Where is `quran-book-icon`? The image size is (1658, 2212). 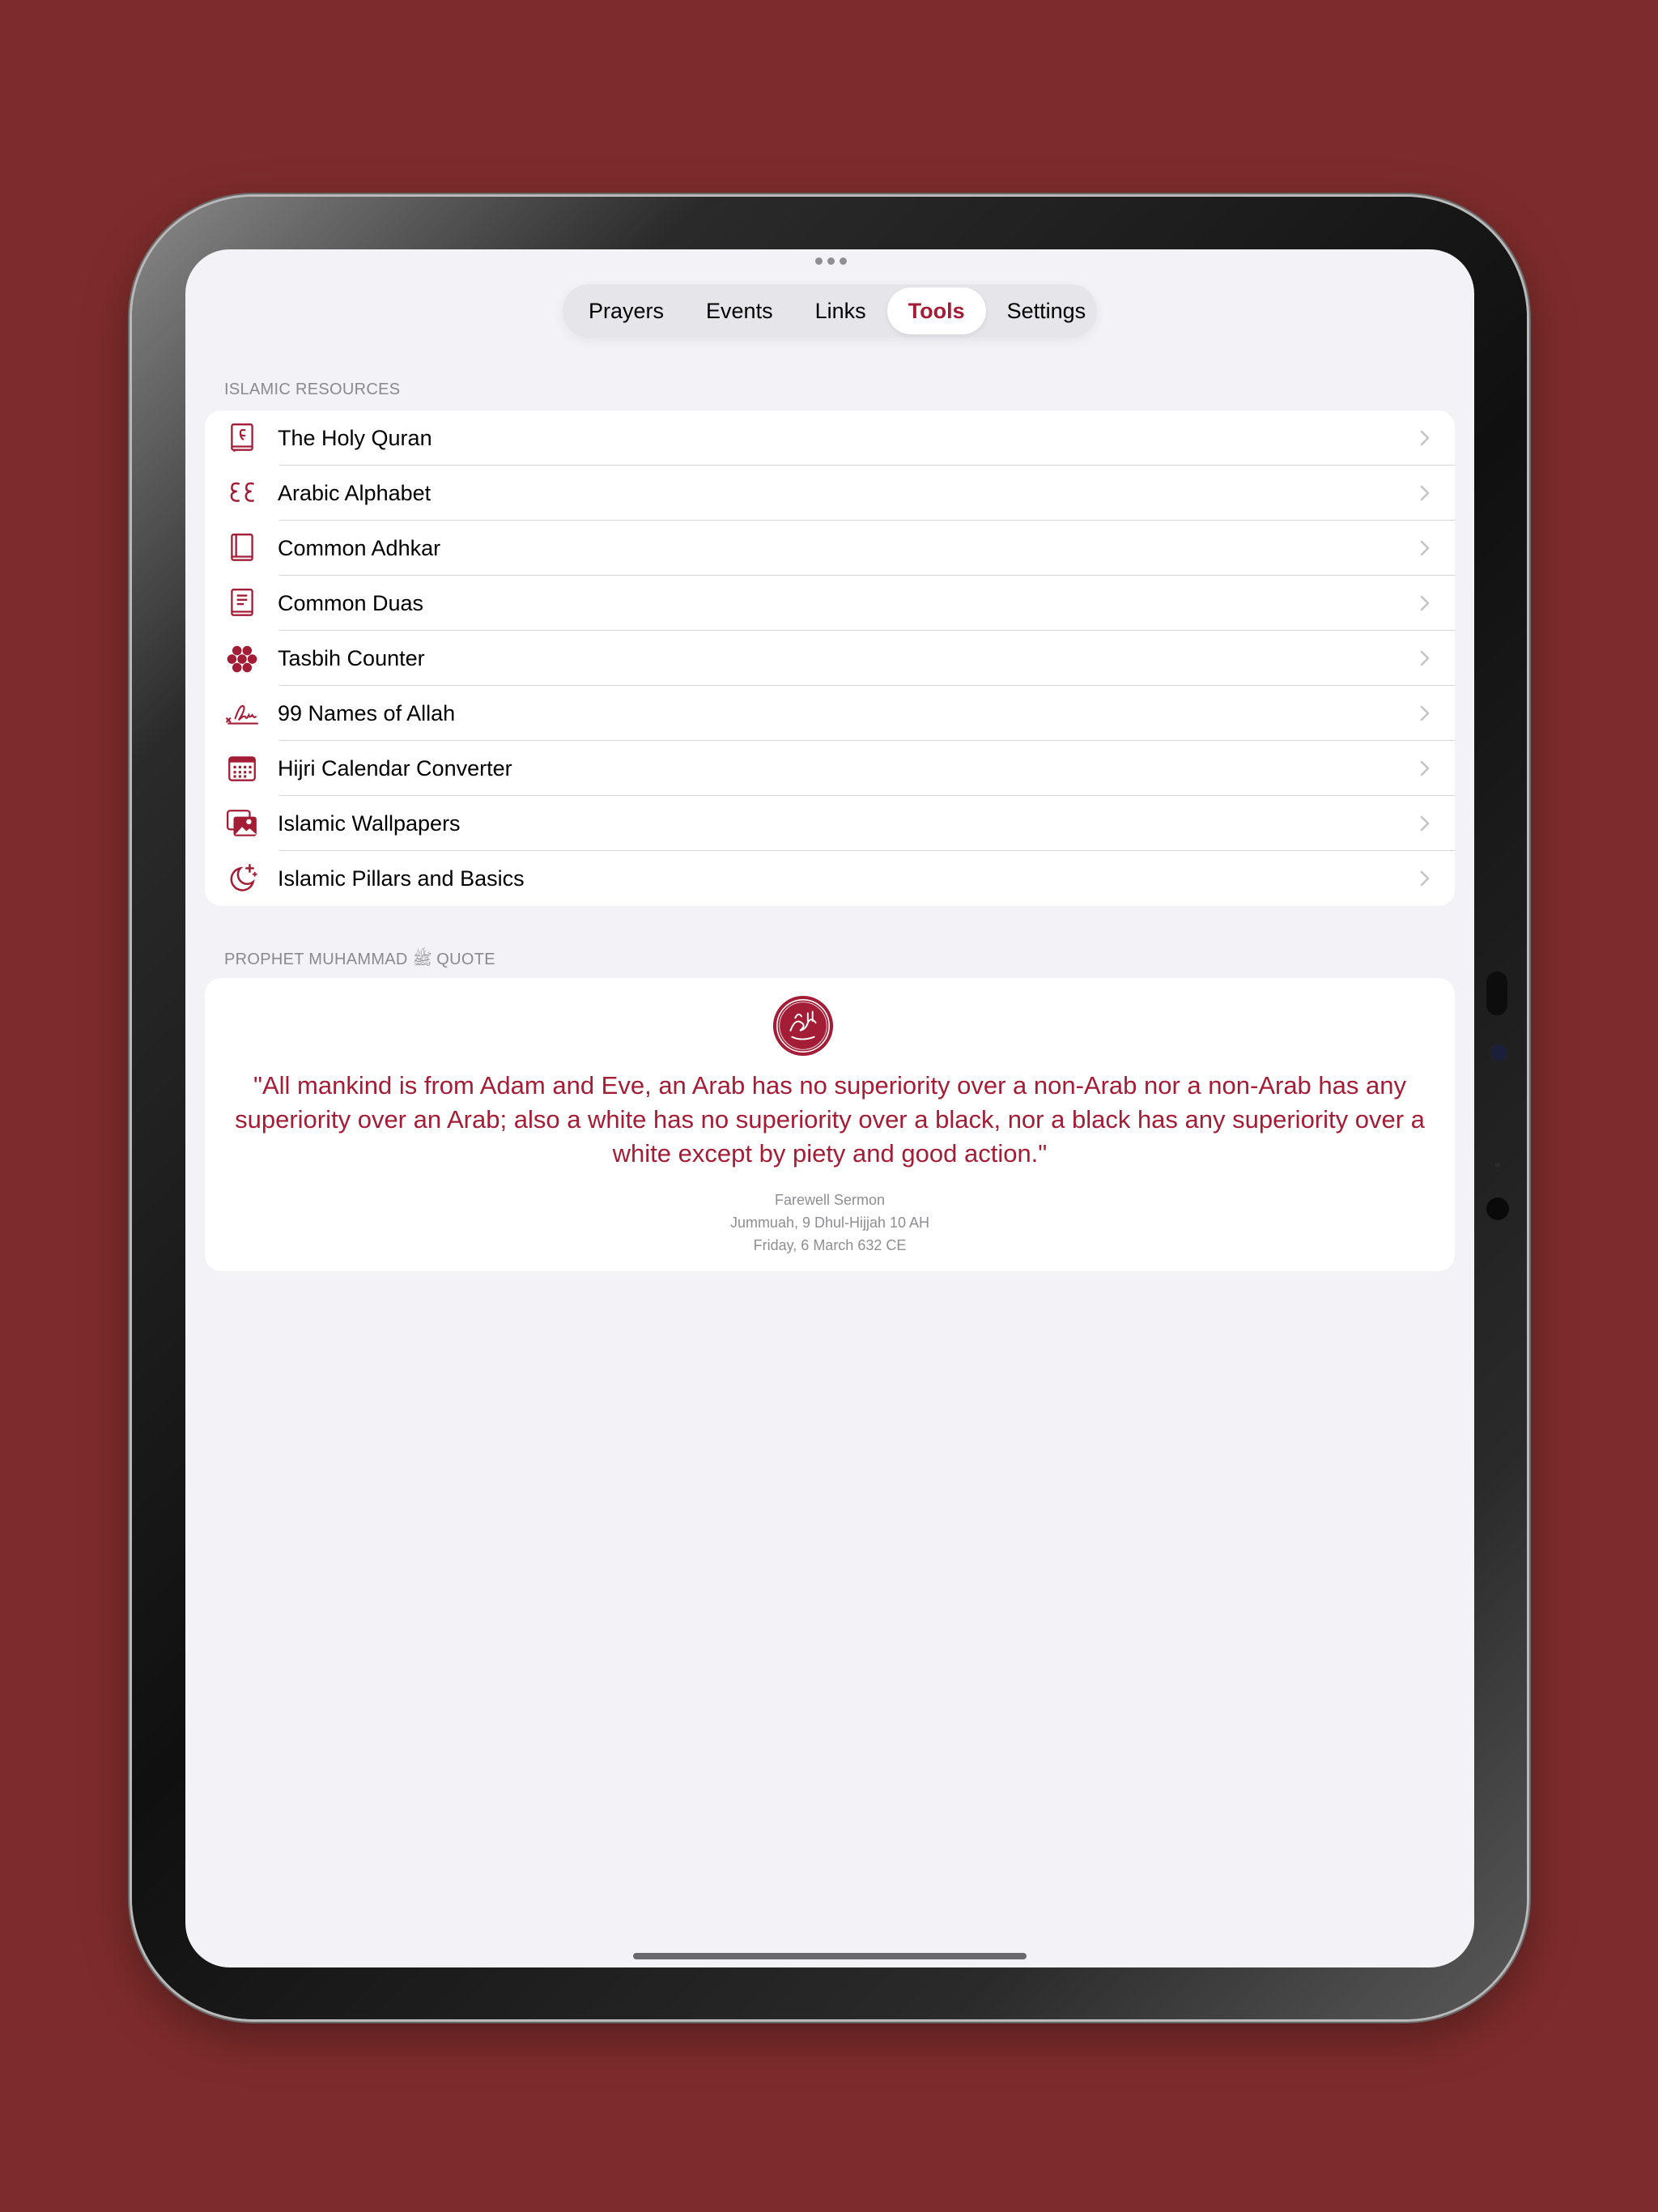 quran-book-icon is located at coordinates (242, 438).